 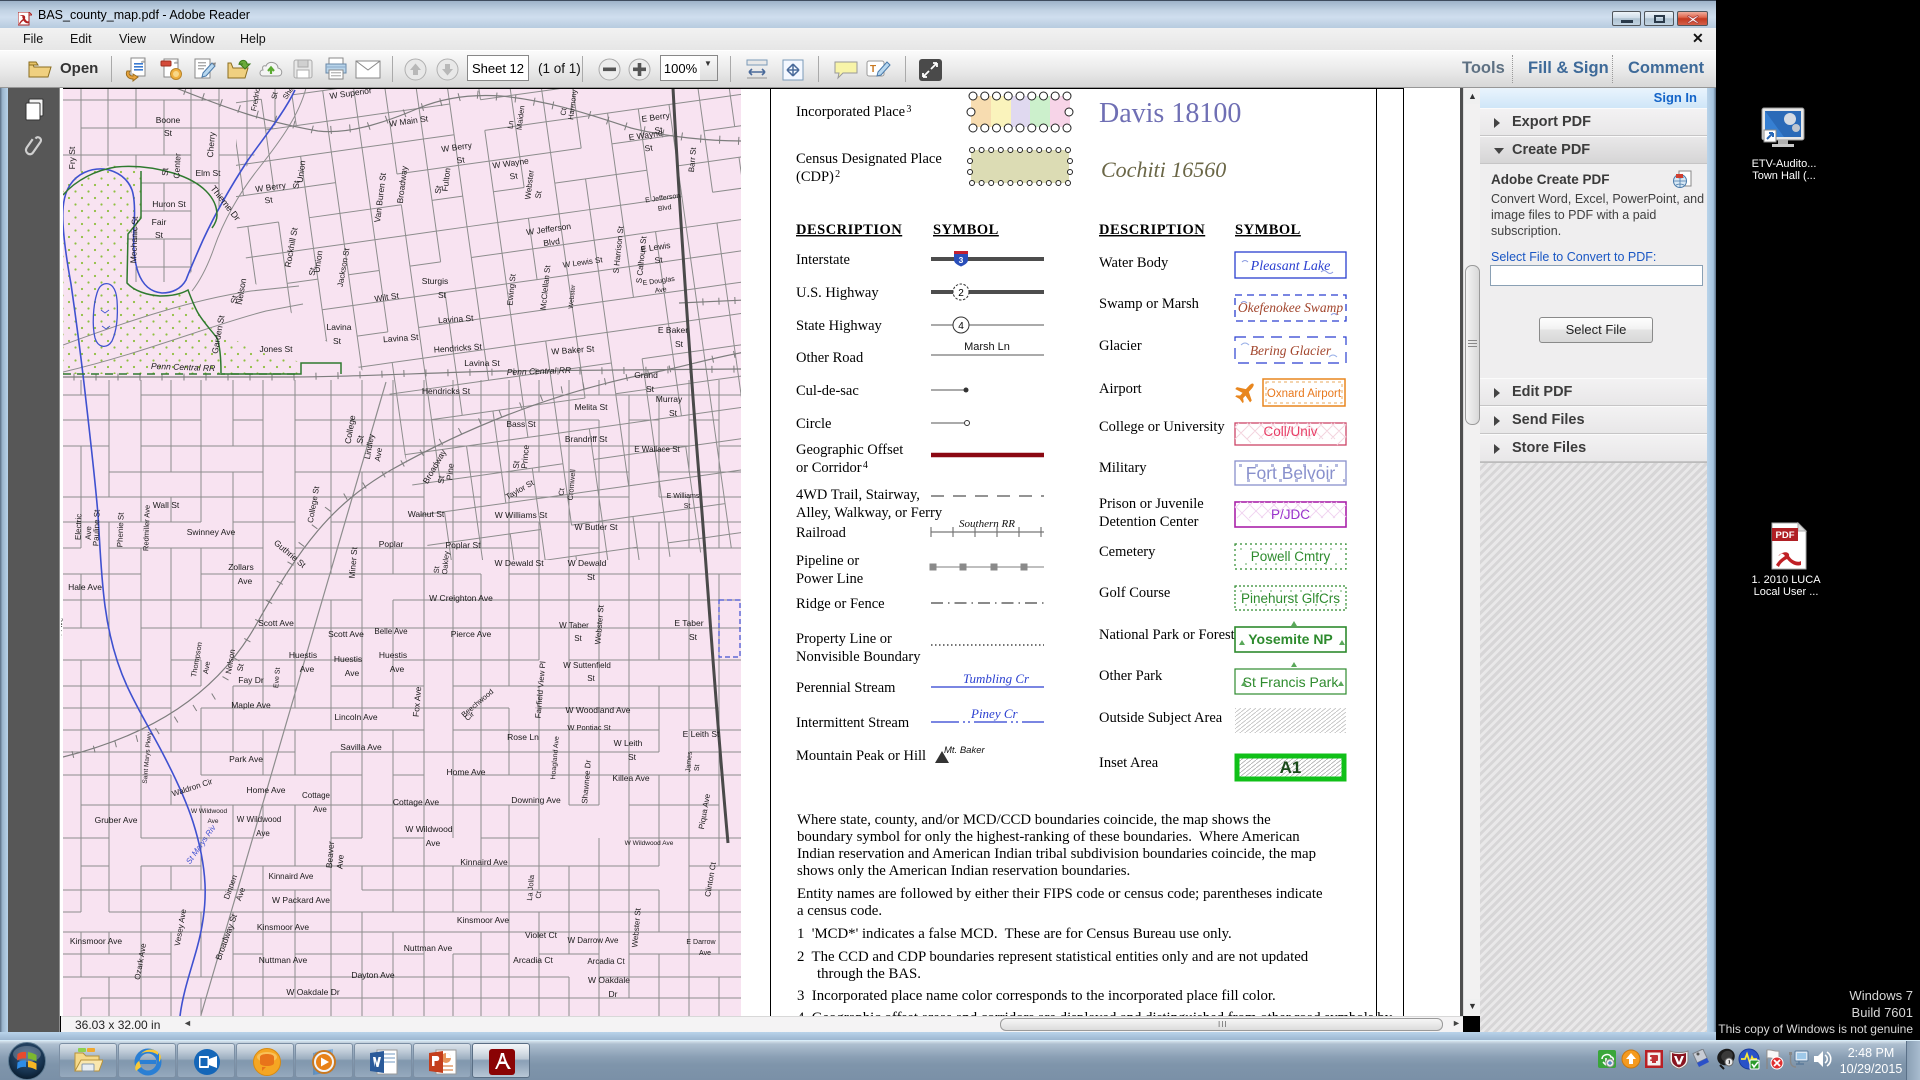 I want to click on svg-text: A1, so click(x=1291, y=767).